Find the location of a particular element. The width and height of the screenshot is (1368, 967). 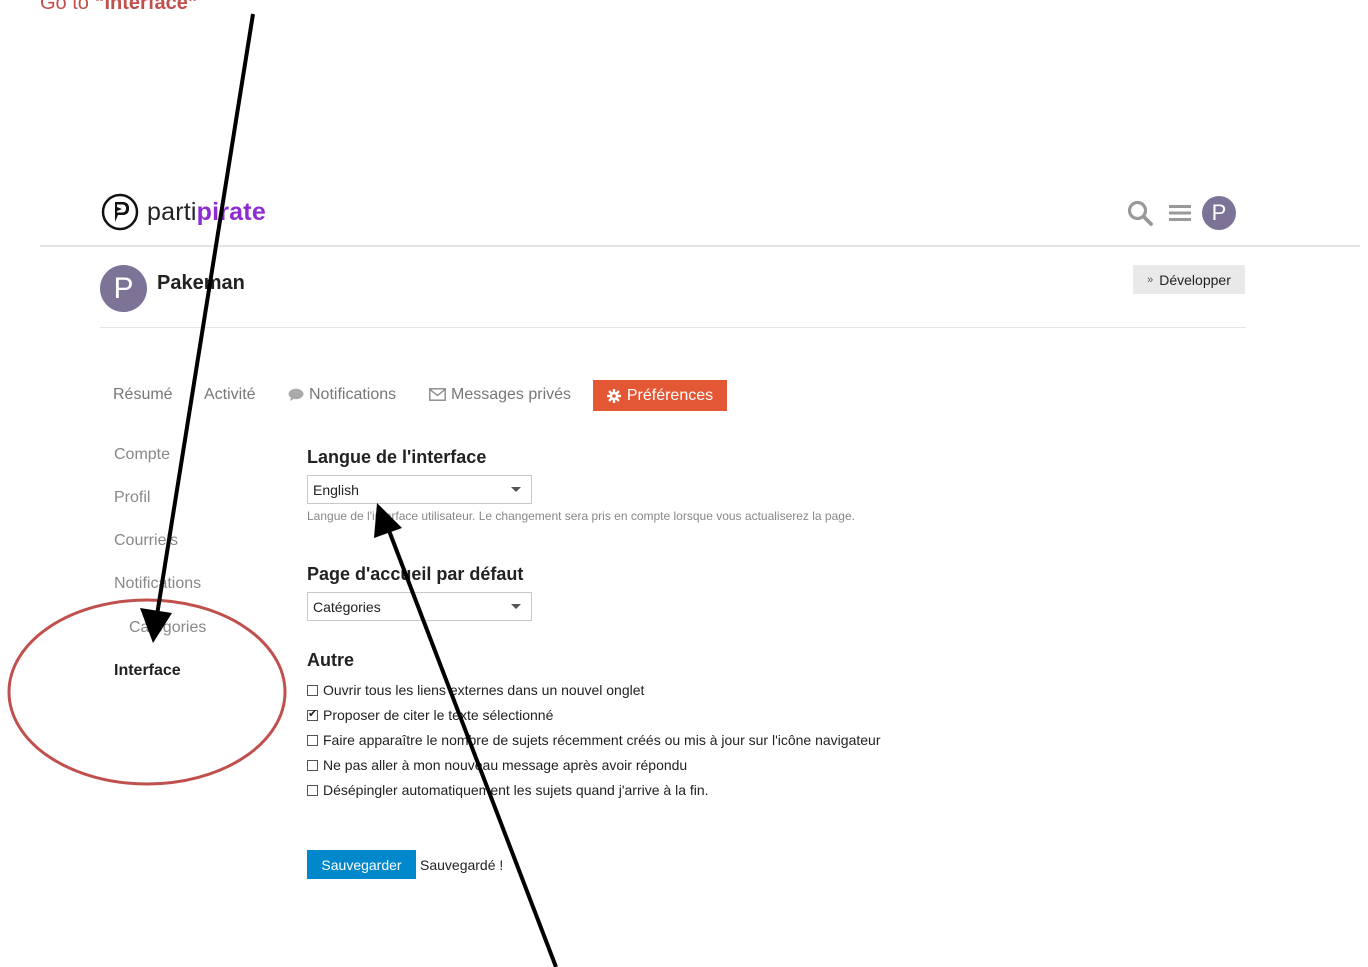

option-quote-selection: Proposer de citer le texte sélectionné is located at coordinates (430, 715).